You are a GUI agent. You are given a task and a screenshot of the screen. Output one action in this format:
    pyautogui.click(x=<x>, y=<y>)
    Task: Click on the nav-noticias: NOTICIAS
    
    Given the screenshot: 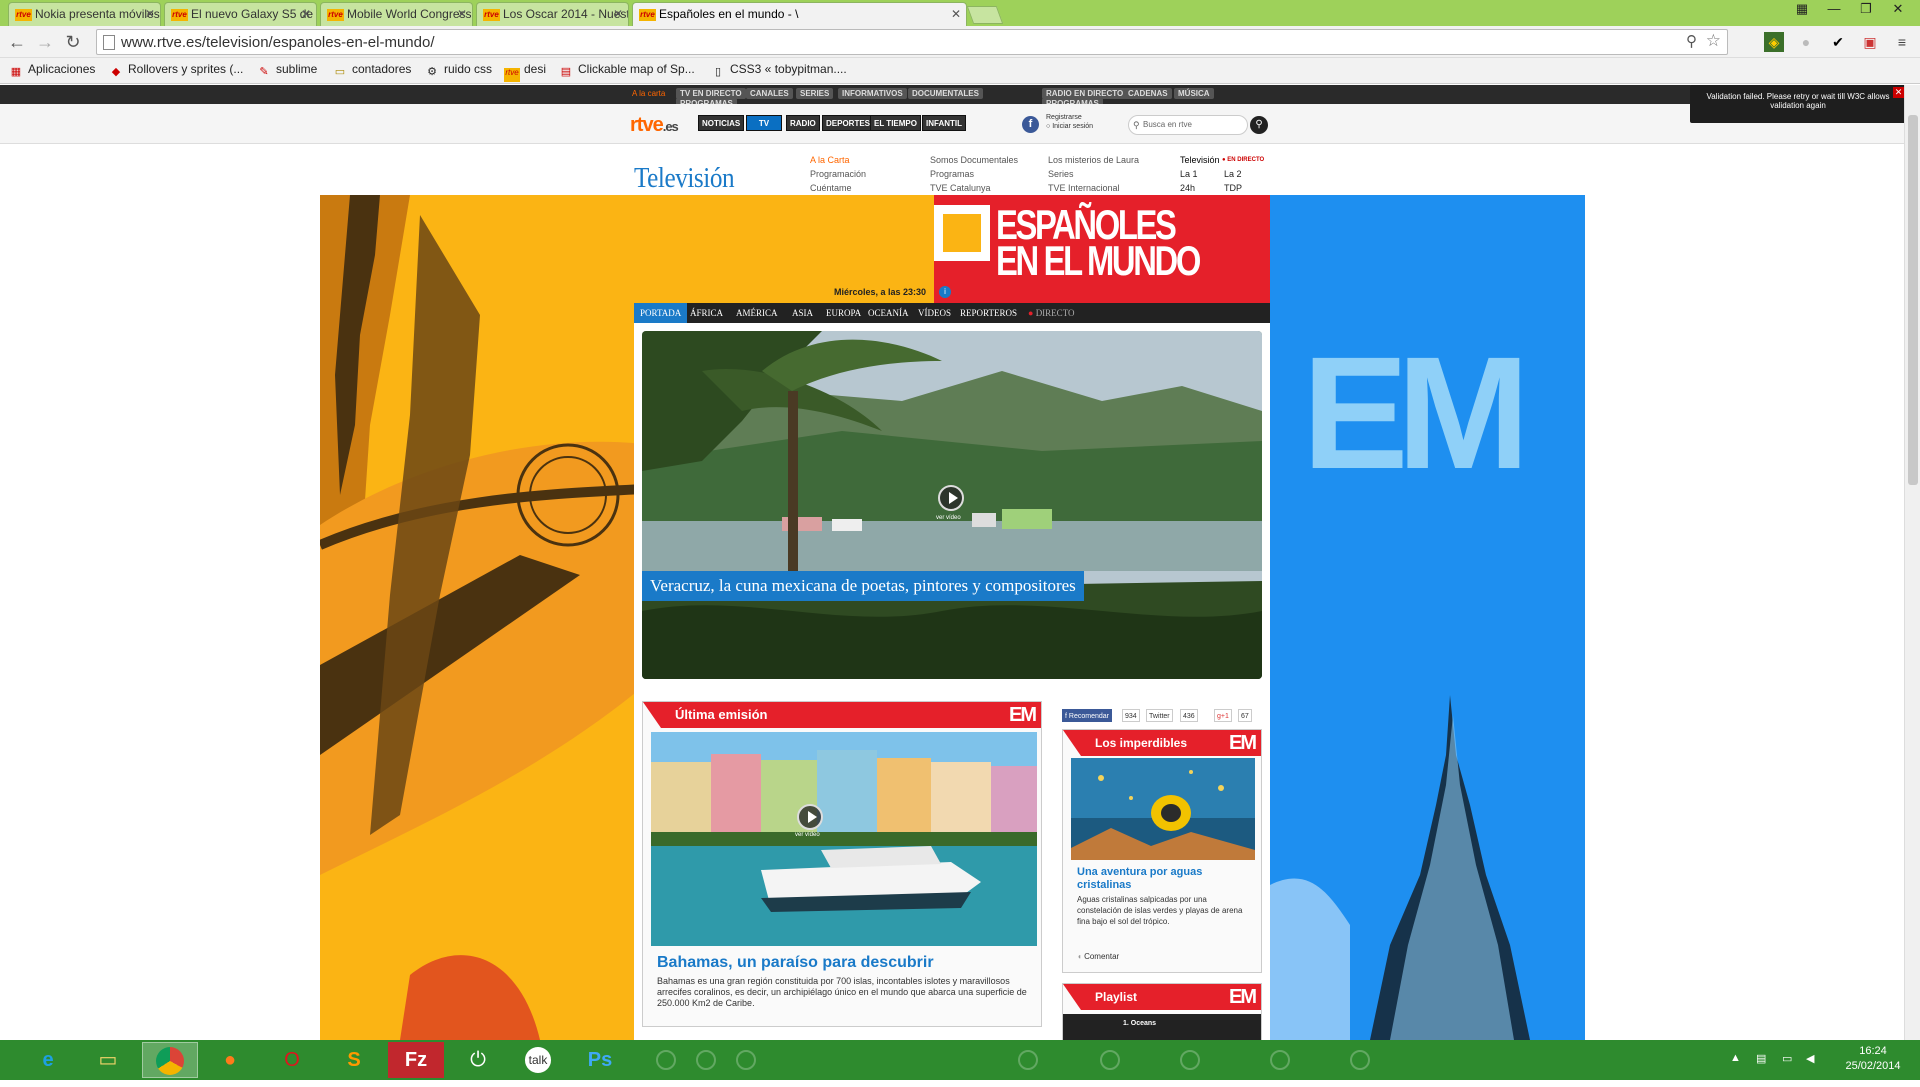 What is the action you would take?
    pyautogui.click(x=721, y=123)
    